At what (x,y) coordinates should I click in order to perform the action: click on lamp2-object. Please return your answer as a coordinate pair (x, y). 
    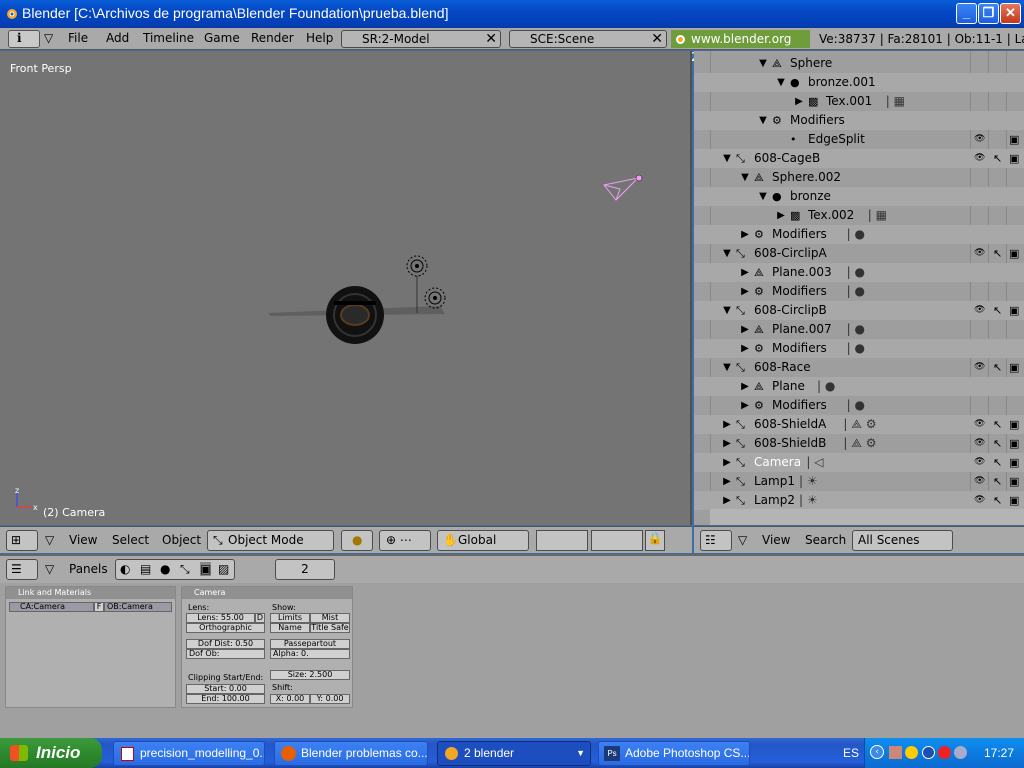
    Looking at the image, I should click on (435, 298).